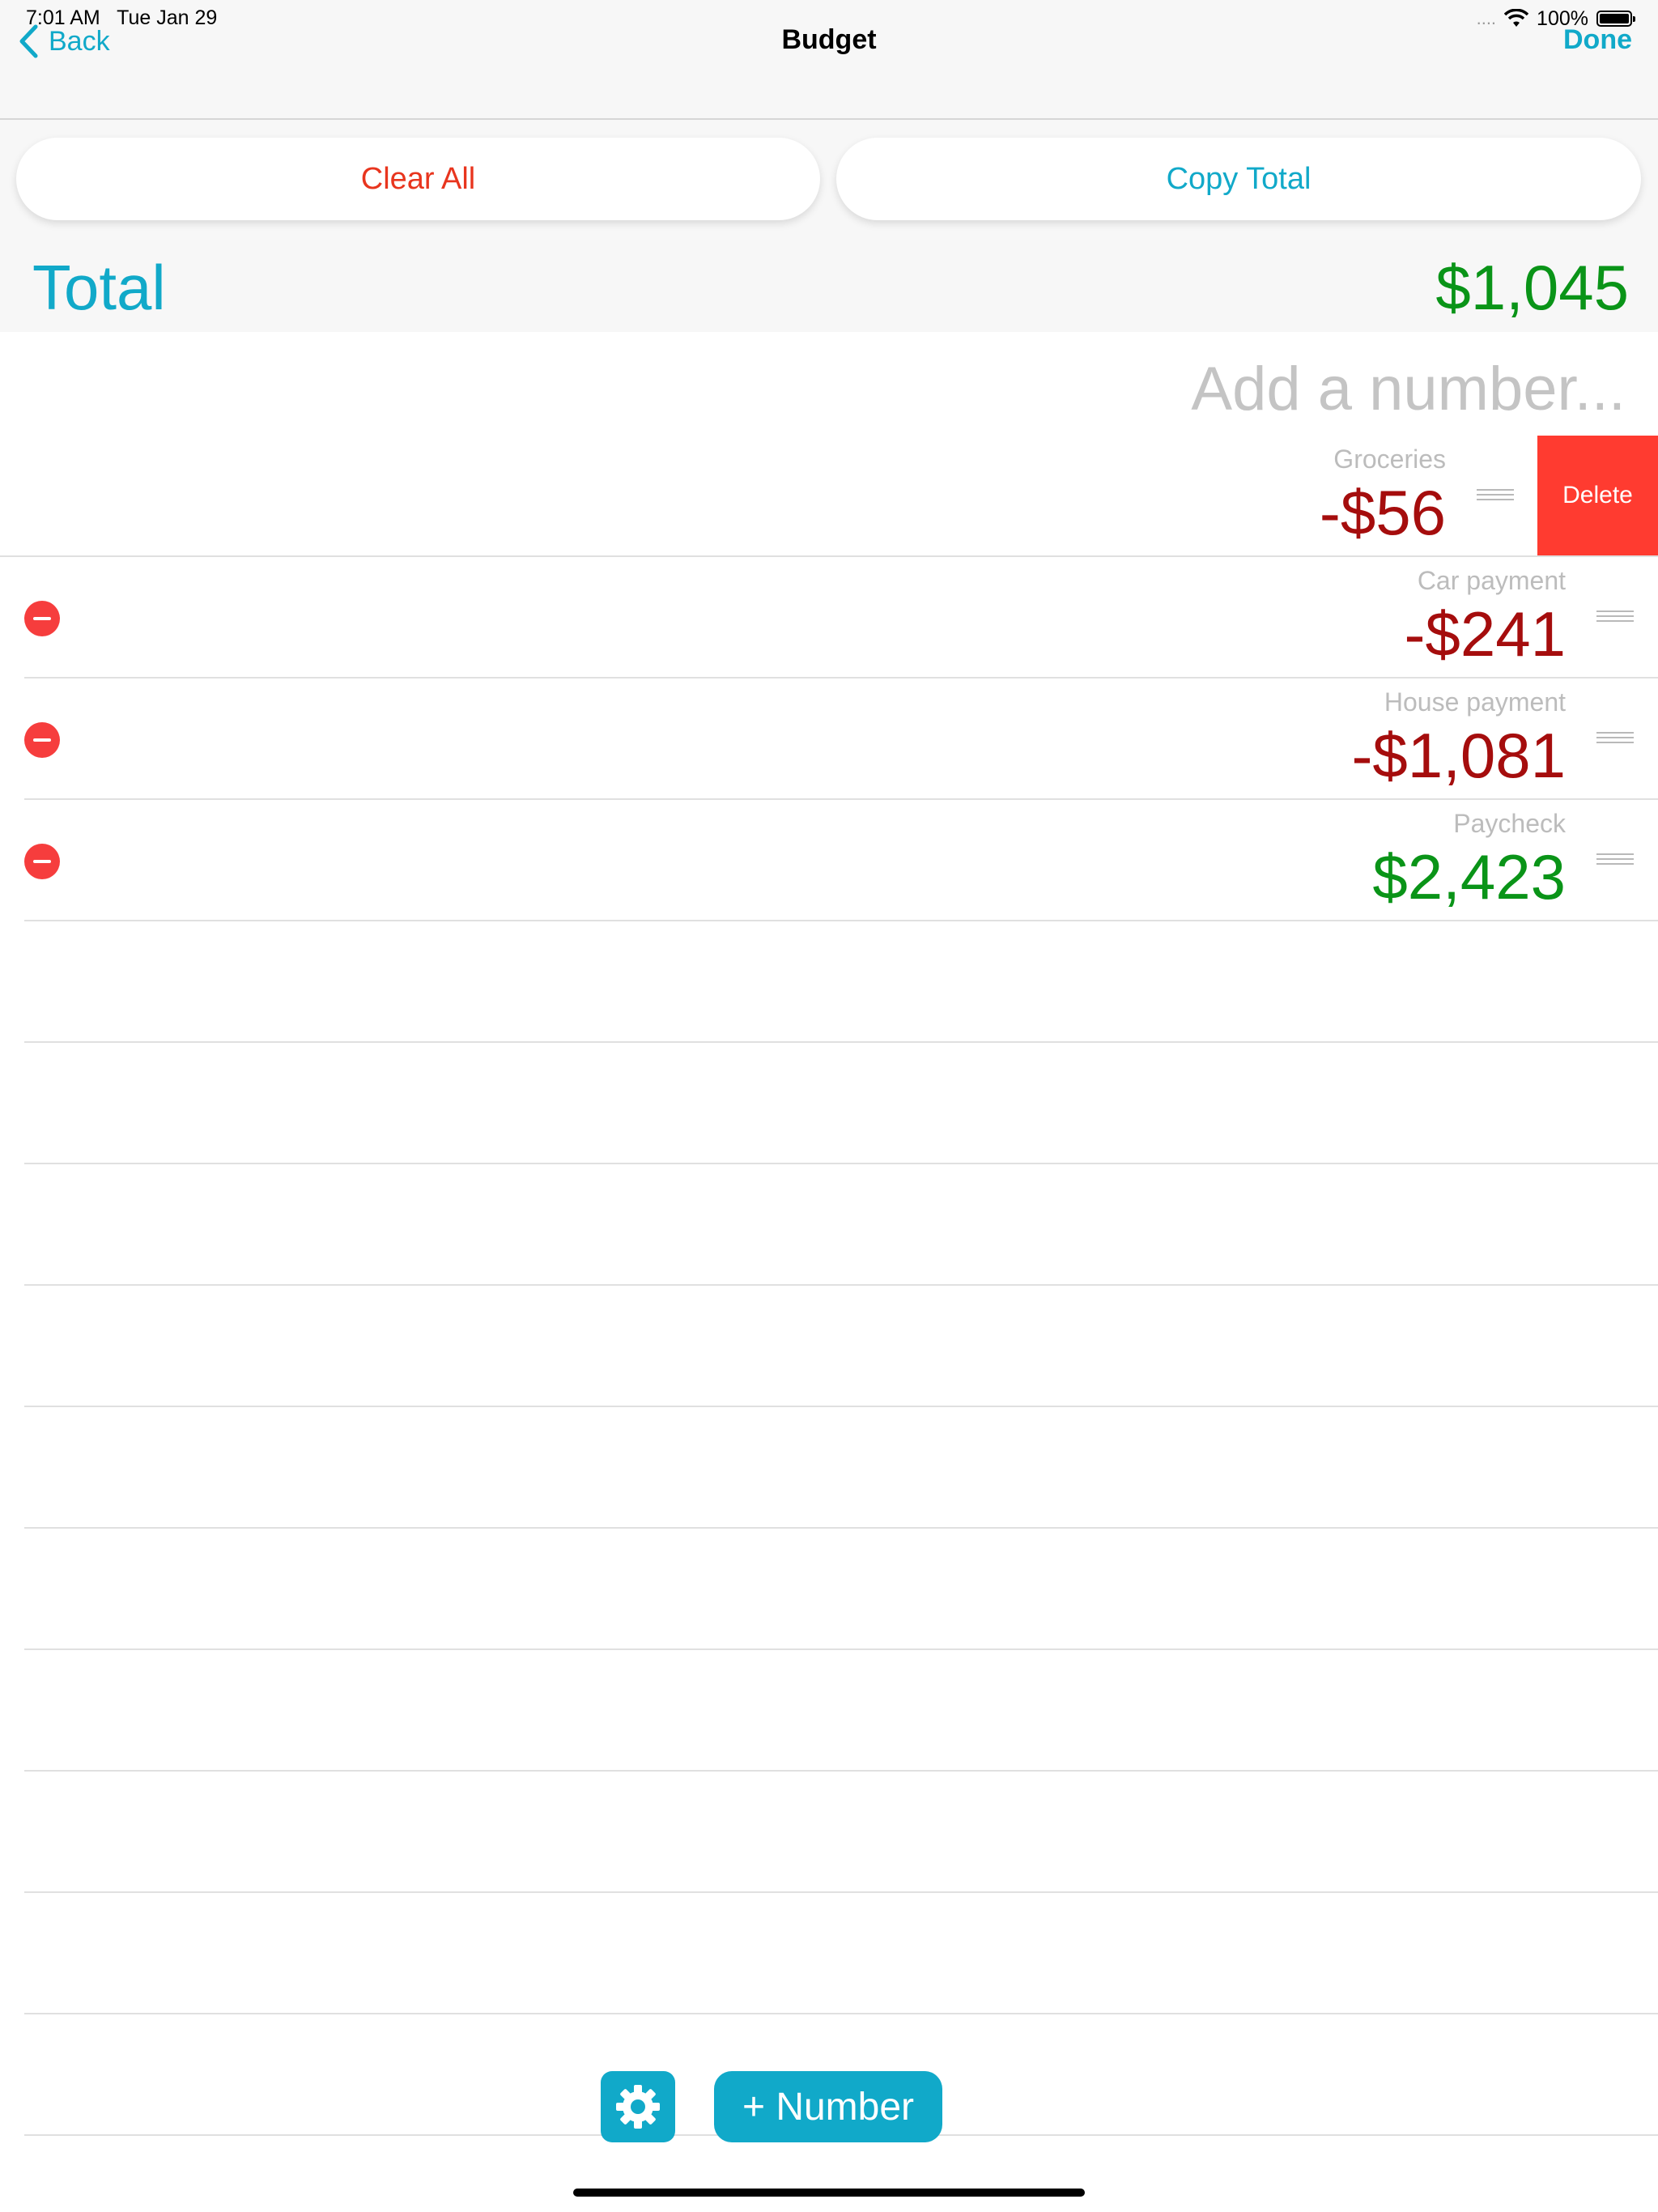 This screenshot has height=2212, width=1658. Describe the element at coordinates (829, 2193) in the screenshot. I see `home-indicator` at that location.